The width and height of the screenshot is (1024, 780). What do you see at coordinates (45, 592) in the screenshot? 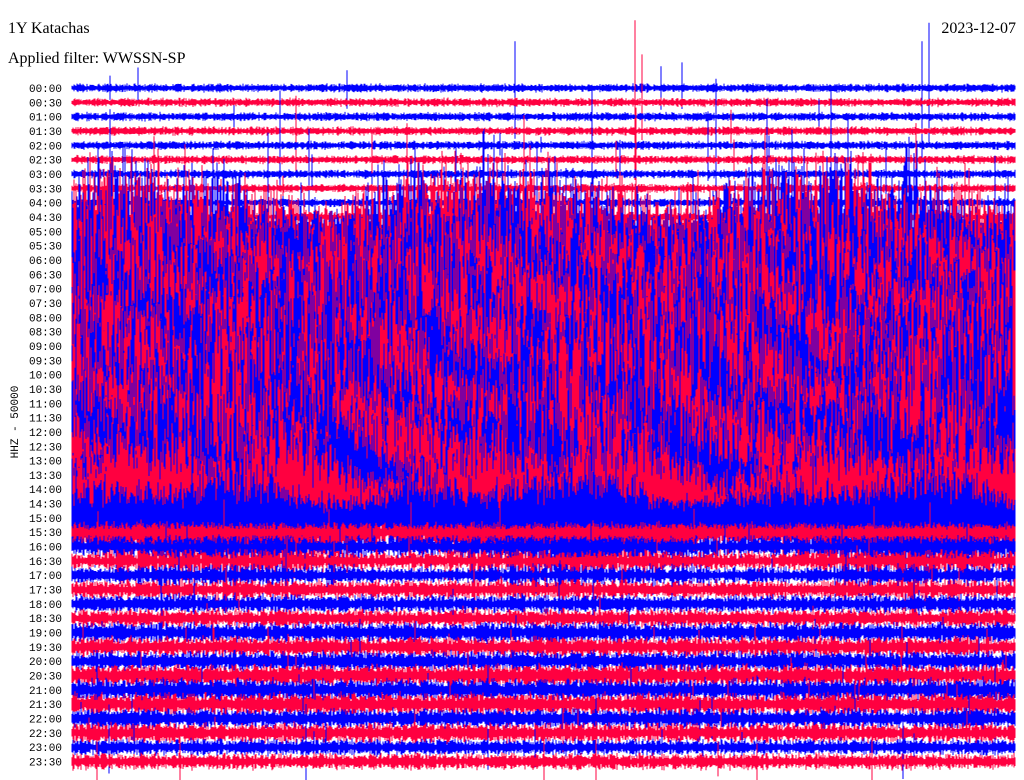
I see `row-time-label: 17:30` at bounding box center [45, 592].